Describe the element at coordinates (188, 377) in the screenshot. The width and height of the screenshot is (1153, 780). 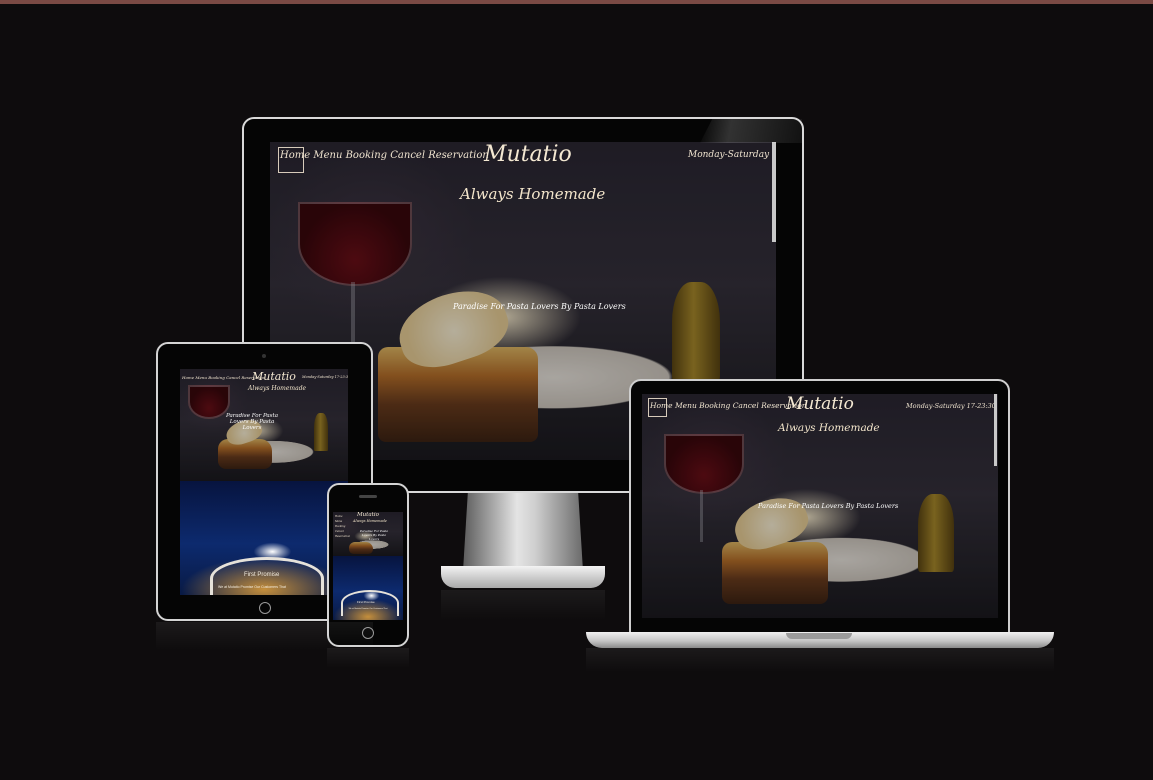
I see `tablet-nav-home: Home` at that location.